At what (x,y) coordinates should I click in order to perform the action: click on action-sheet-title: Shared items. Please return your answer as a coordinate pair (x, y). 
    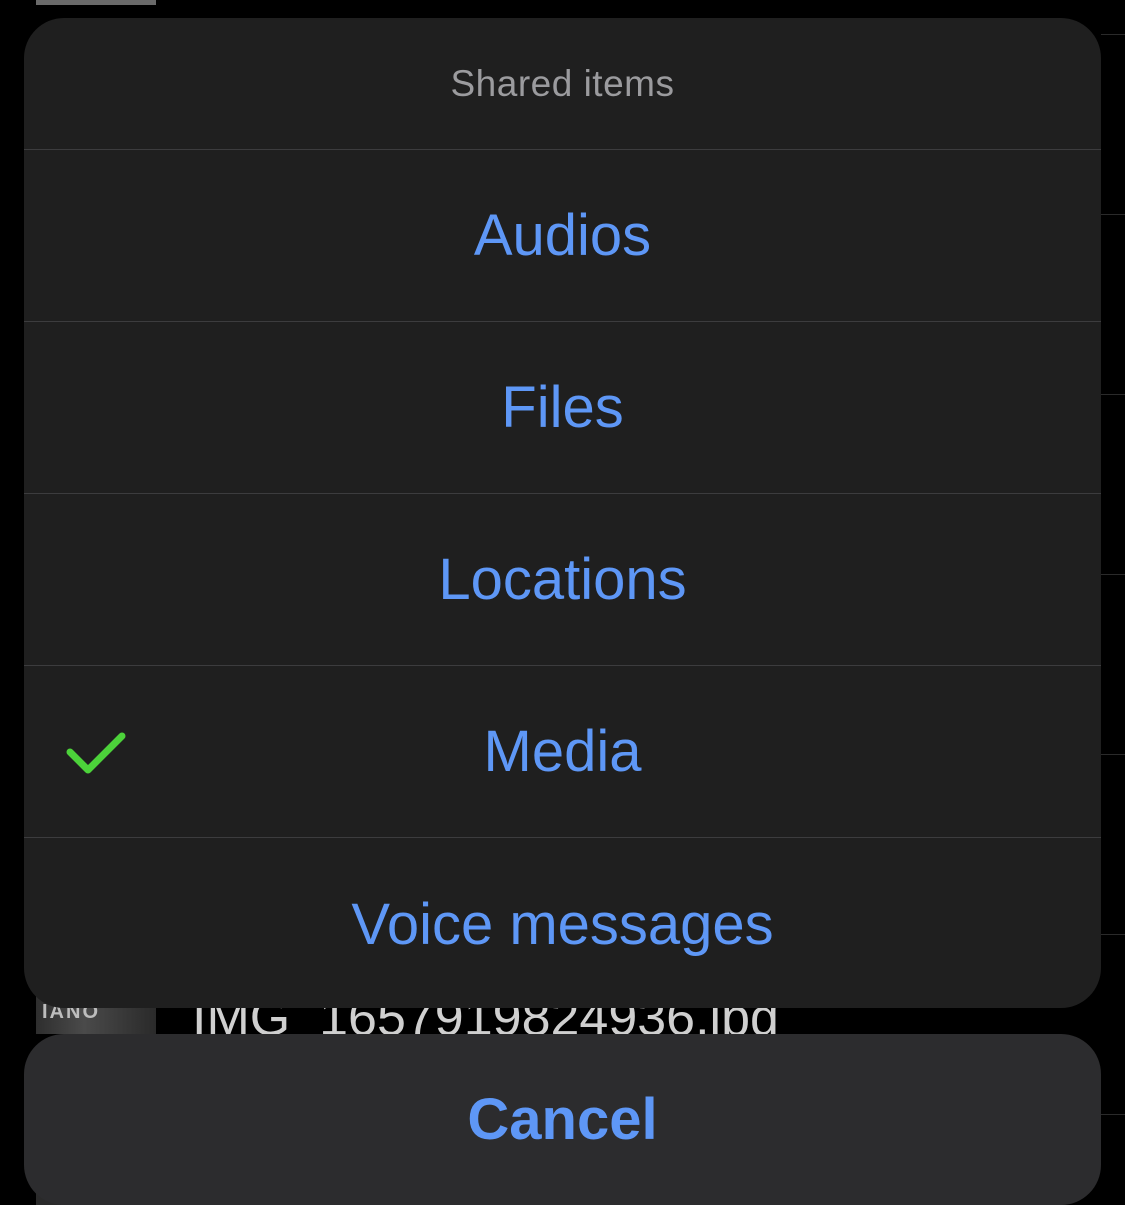
    Looking at the image, I should click on (562, 83).